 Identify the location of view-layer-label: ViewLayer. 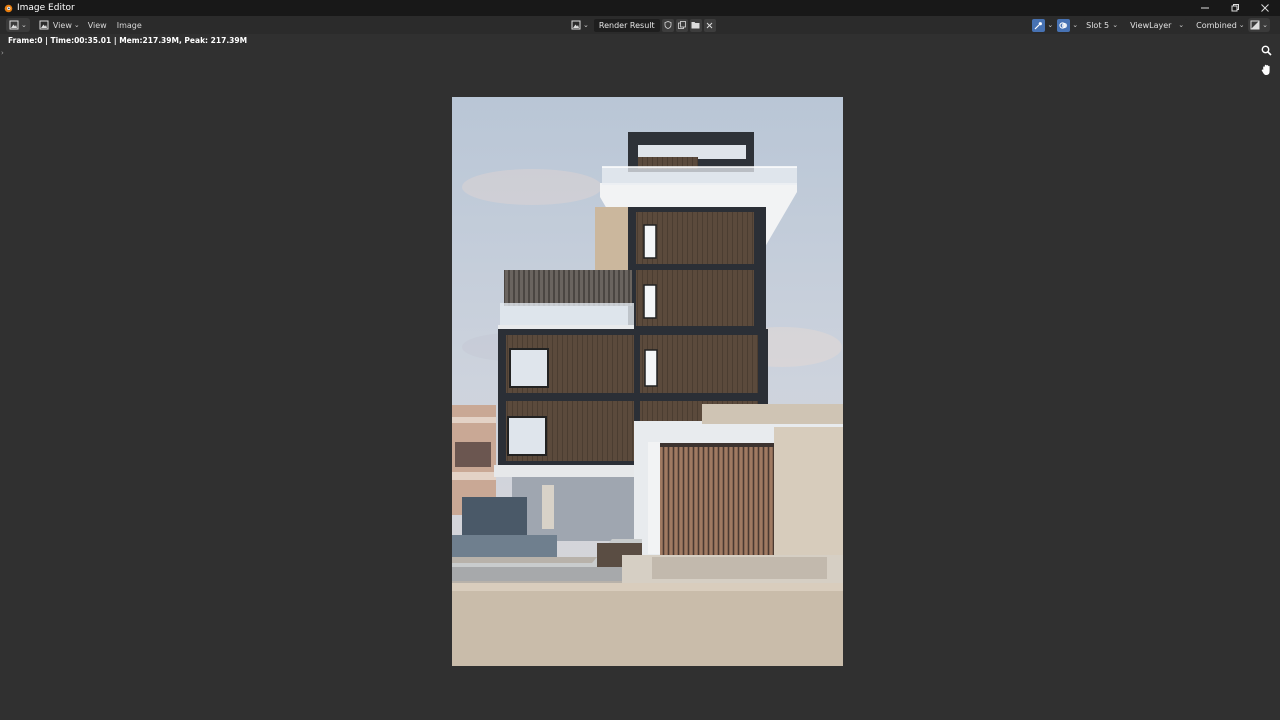
(1151, 25).